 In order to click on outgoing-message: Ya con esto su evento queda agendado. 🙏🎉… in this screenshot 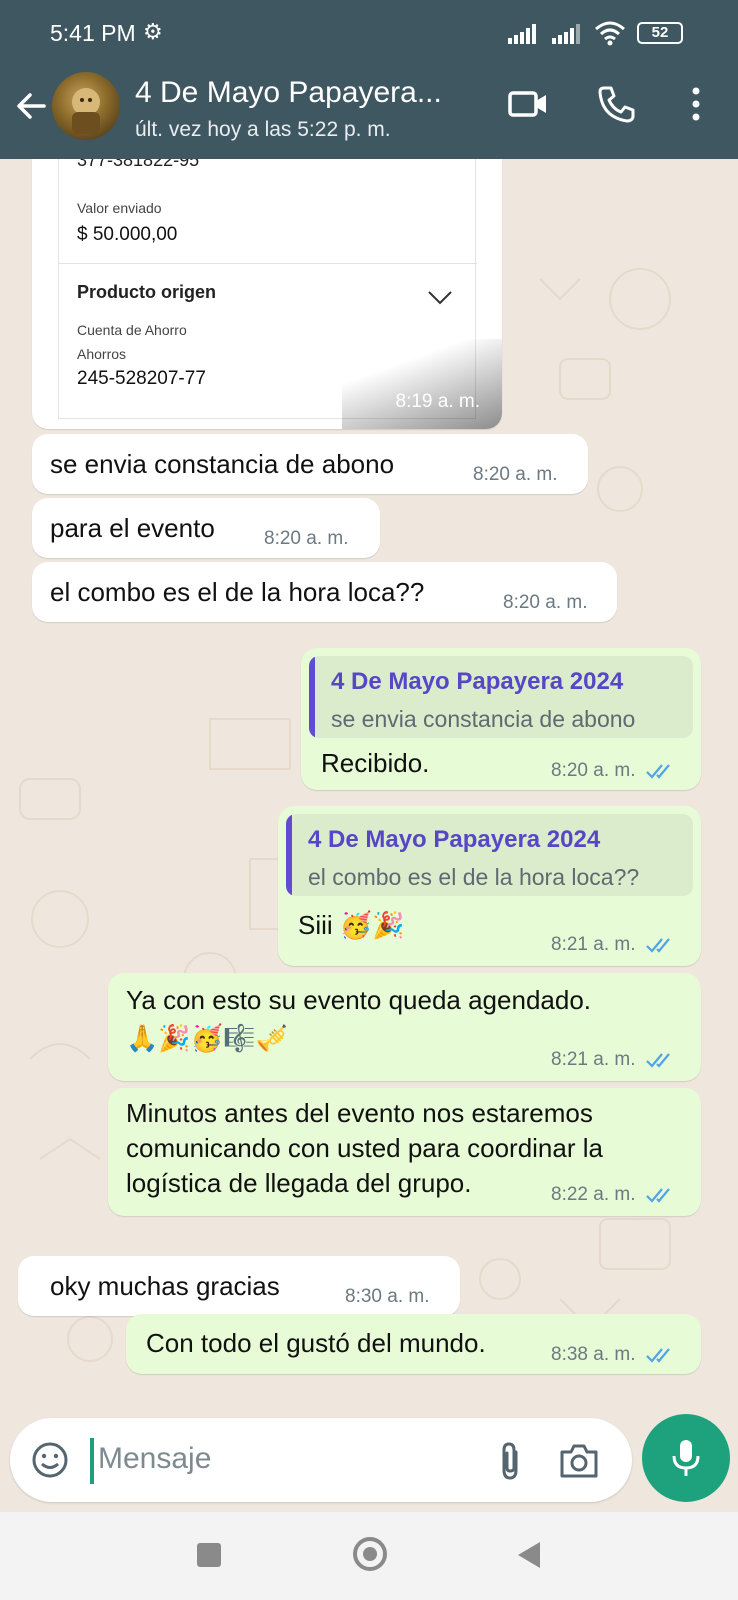, I will do `click(404, 1027)`.